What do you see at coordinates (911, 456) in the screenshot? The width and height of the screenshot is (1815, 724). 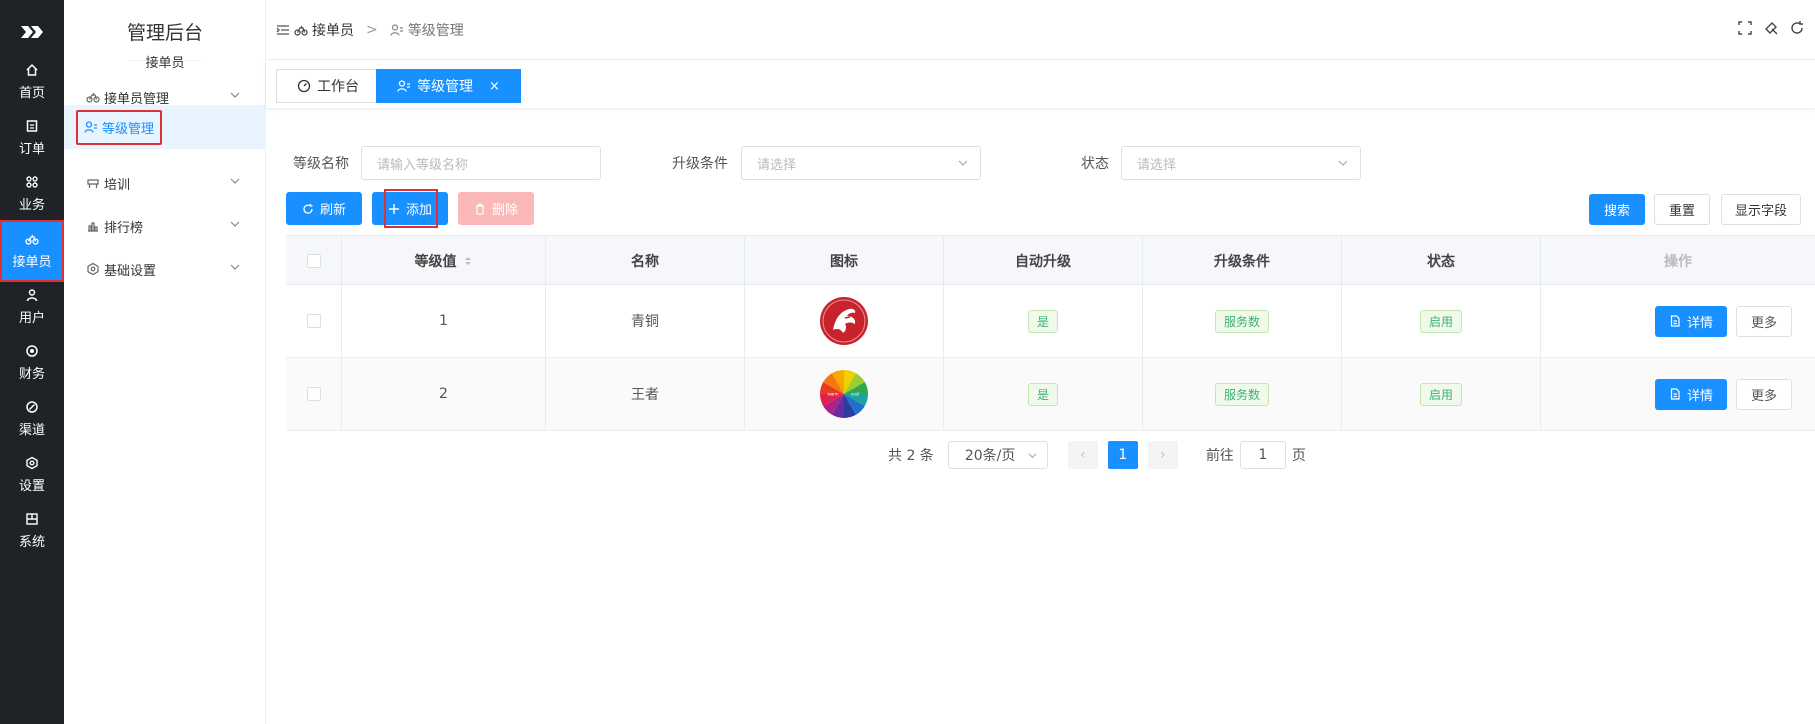 I see `total-count: 共 2 条` at bounding box center [911, 456].